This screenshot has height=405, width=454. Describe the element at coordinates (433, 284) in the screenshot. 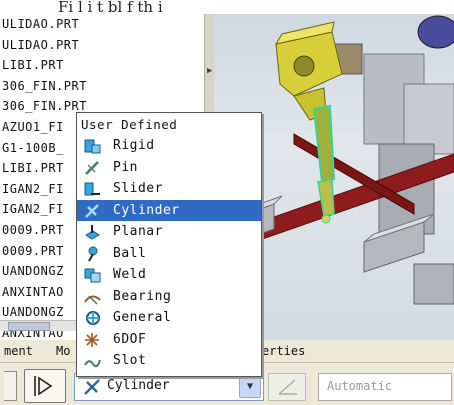

I see `tube-part` at that location.